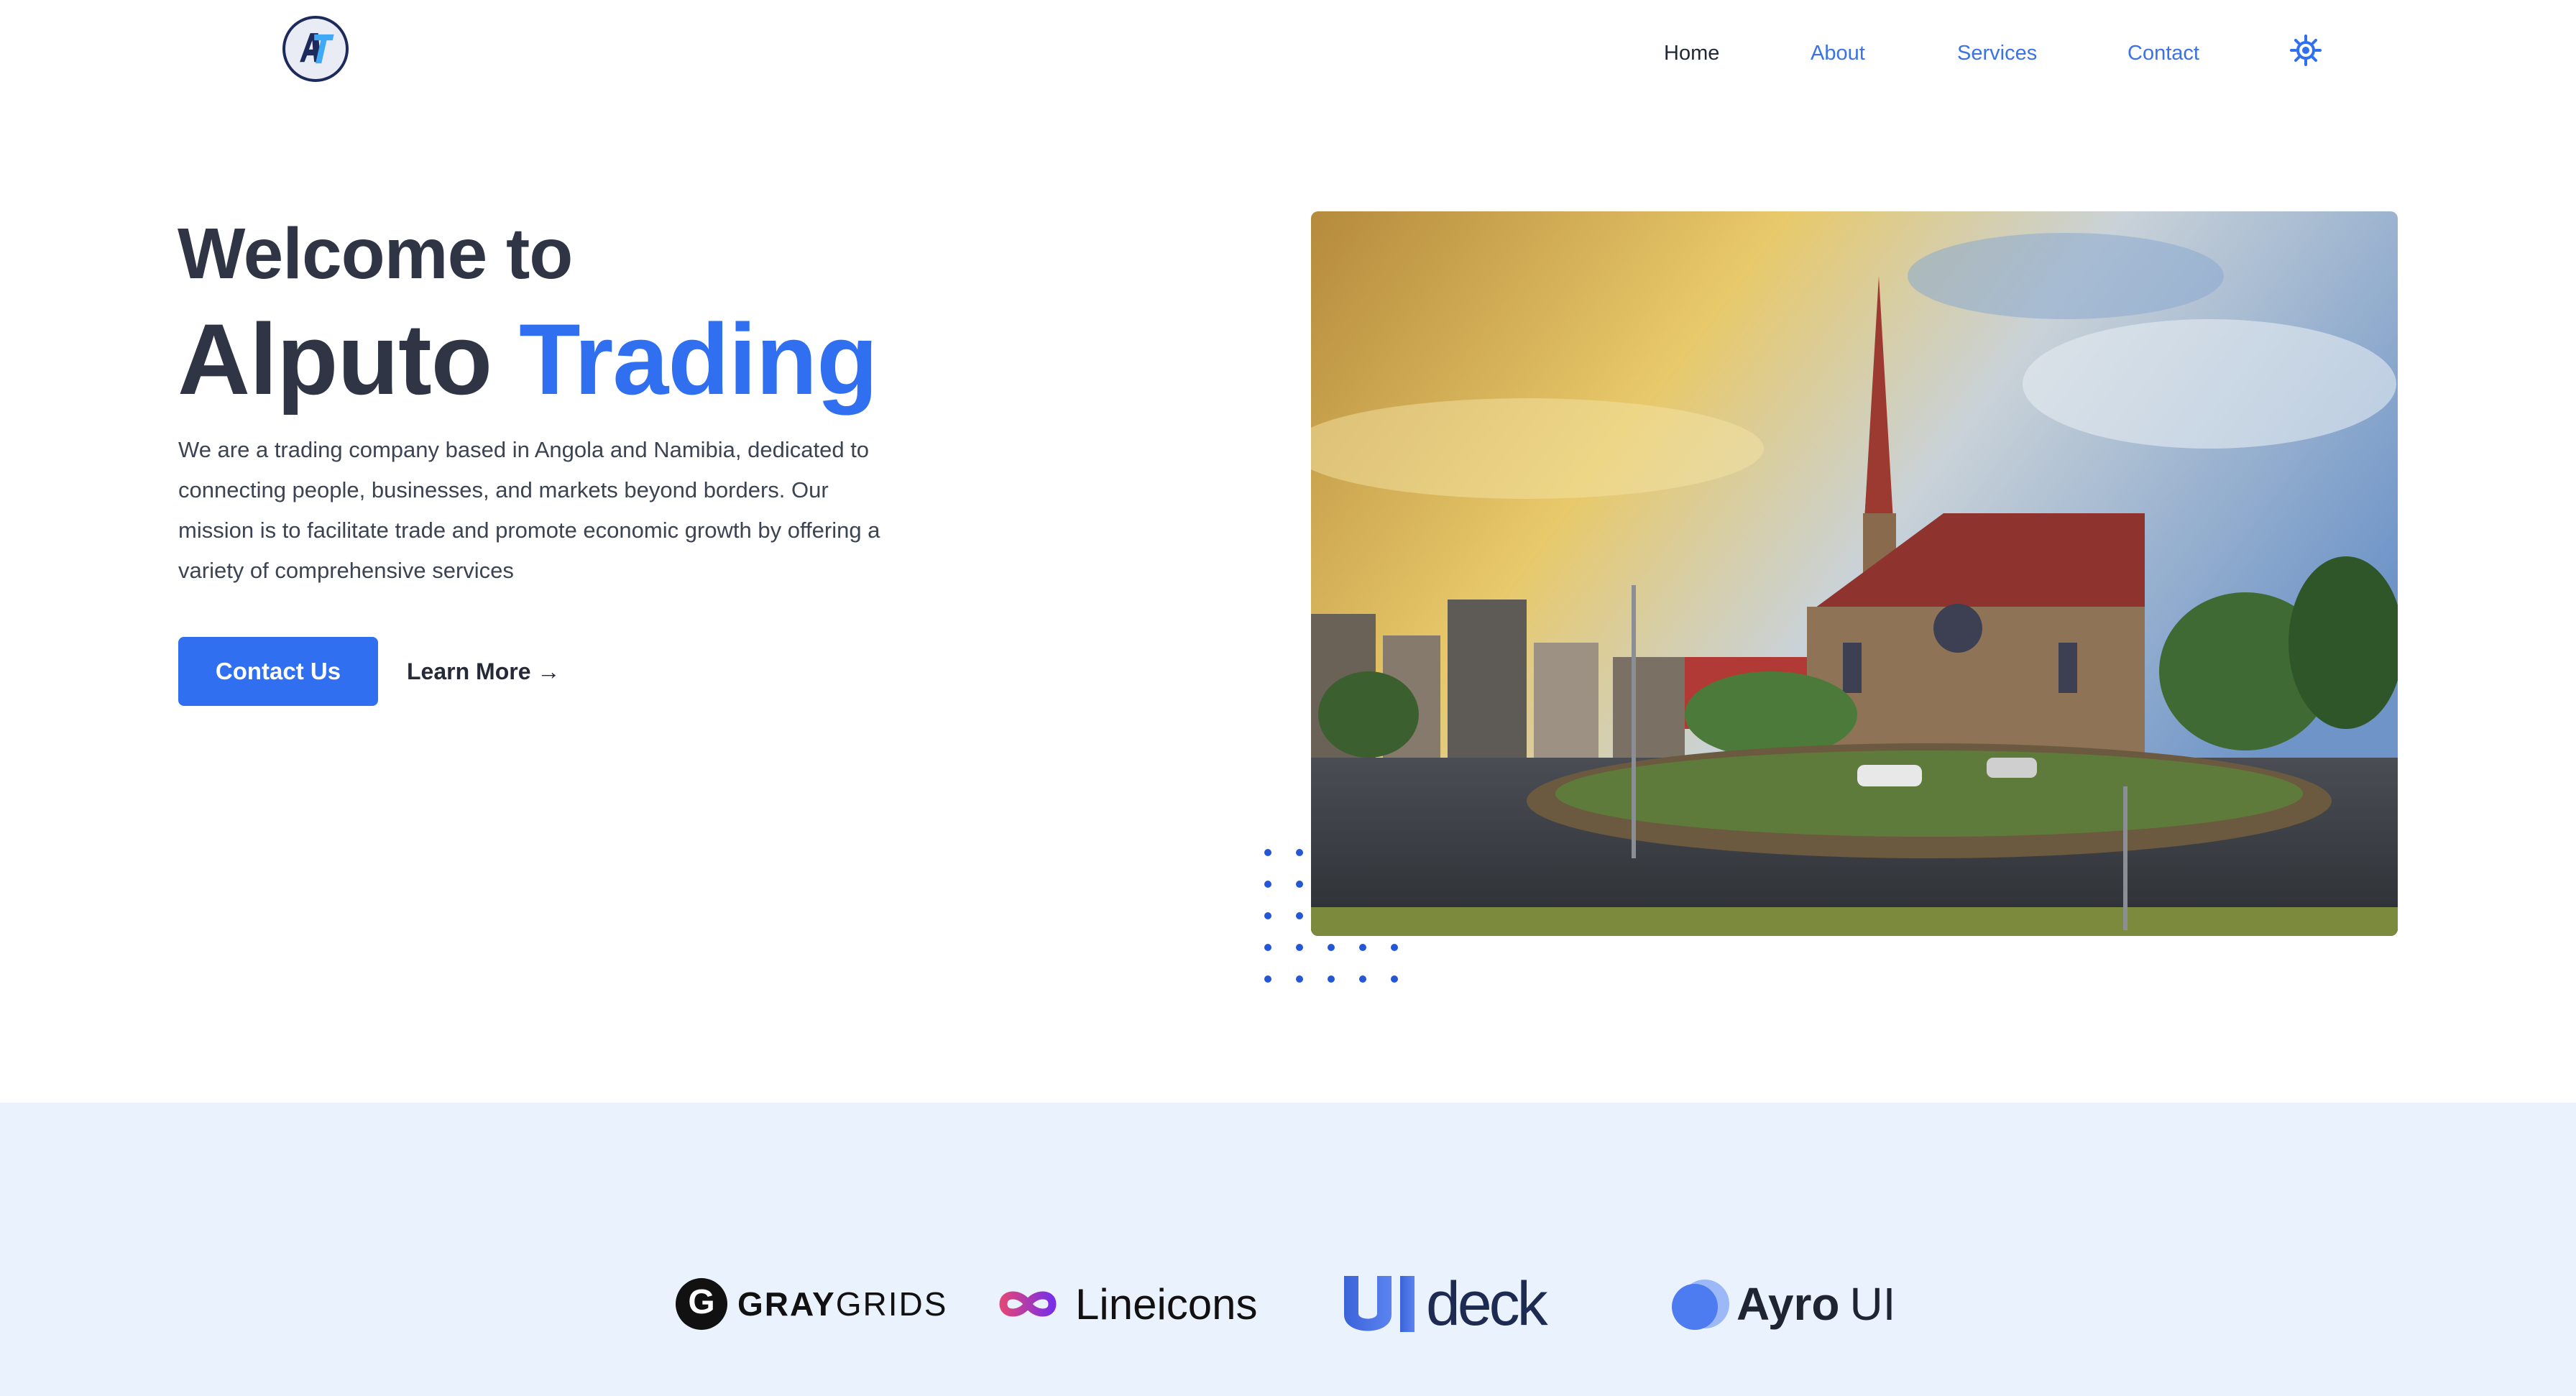 The width and height of the screenshot is (2576, 1396). Describe the element at coordinates (483, 671) in the screenshot. I see `learn-more-link: Learn More →` at that location.